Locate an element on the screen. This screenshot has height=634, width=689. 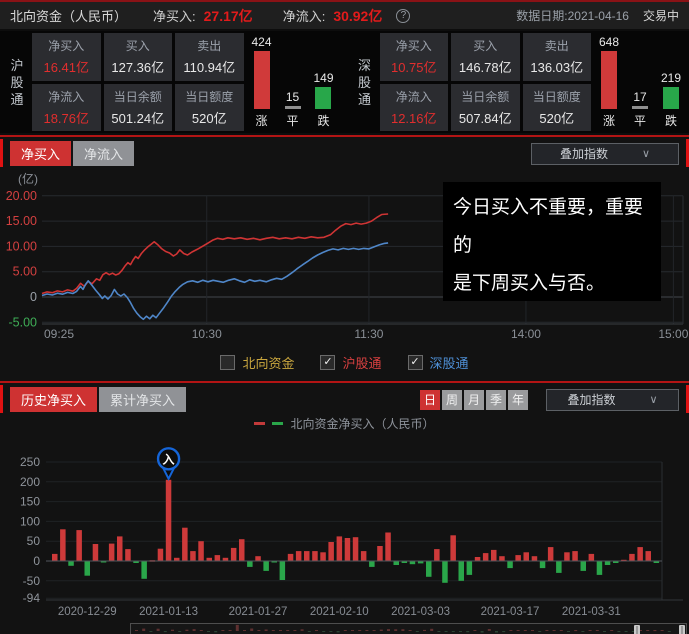
period-year-button: 年 is located at coordinates (518, 399).